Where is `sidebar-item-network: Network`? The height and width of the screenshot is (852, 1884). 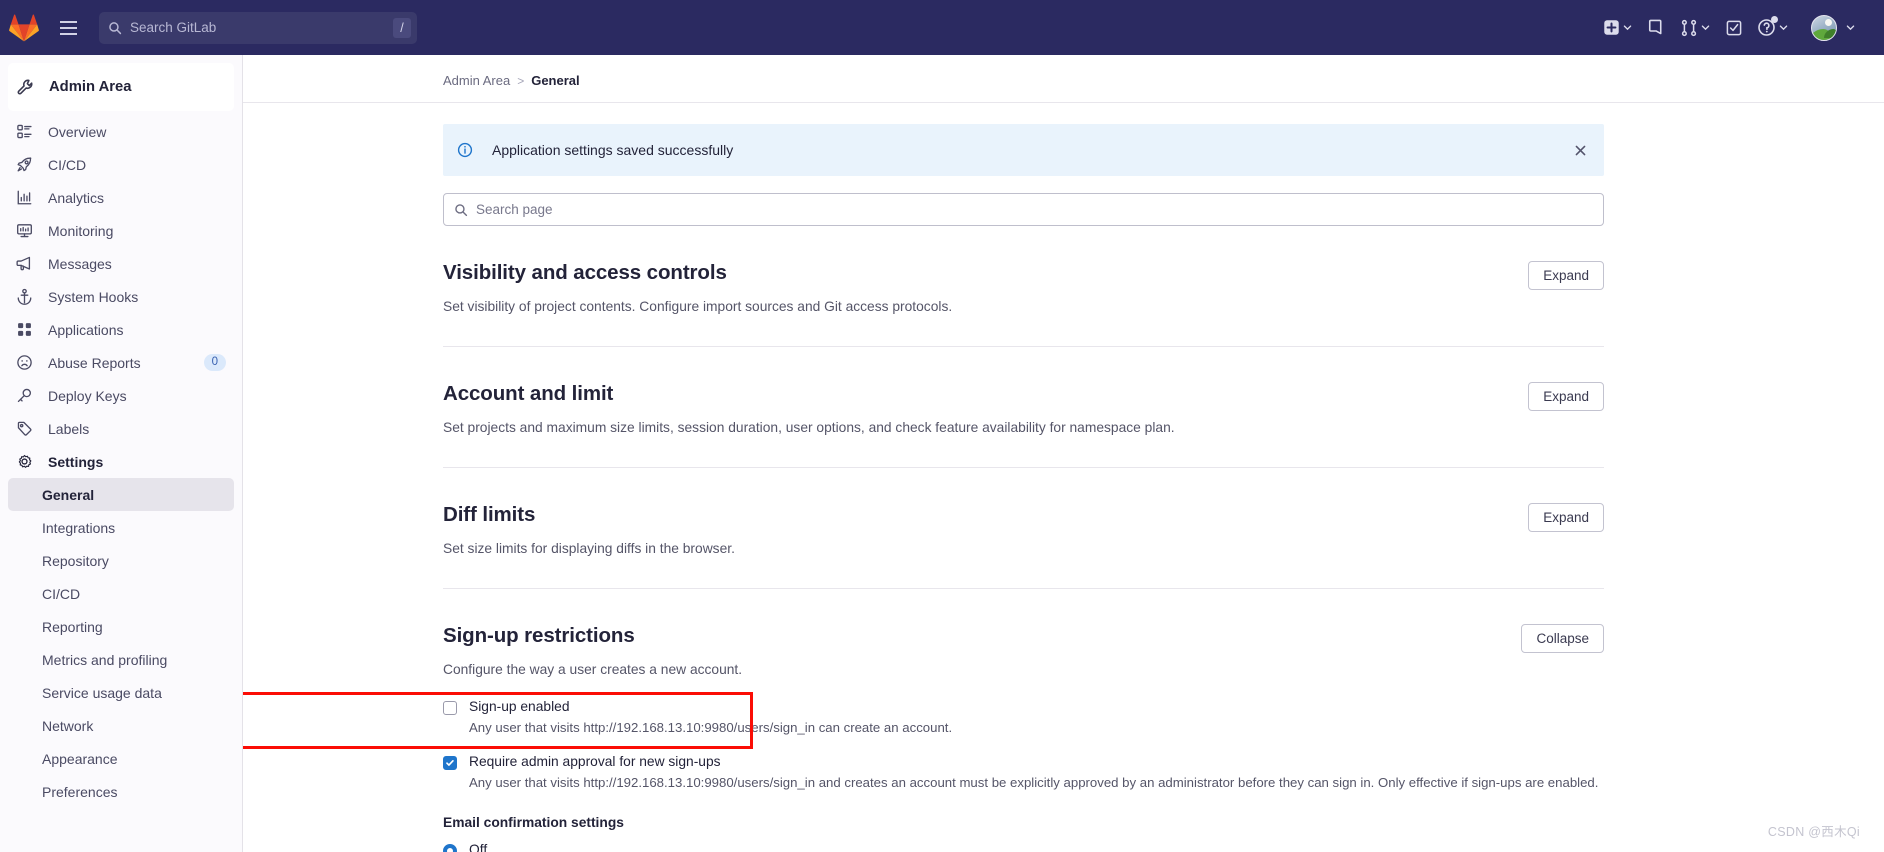
sidebar-item-network: Network is located at coordinates (121, 725).